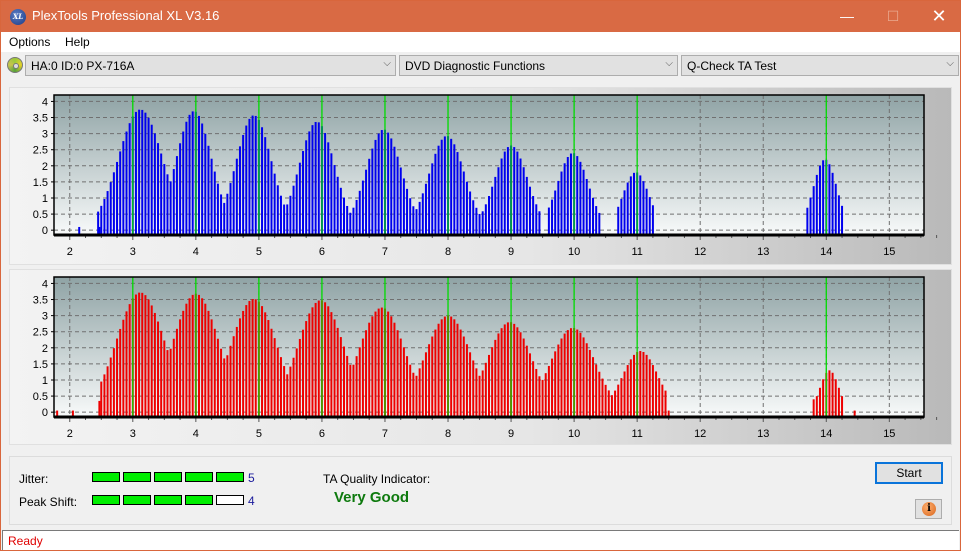 The height and width of the screenshot is (551, 961). I want to click on x-tick-label: 10, so click(574, 434).